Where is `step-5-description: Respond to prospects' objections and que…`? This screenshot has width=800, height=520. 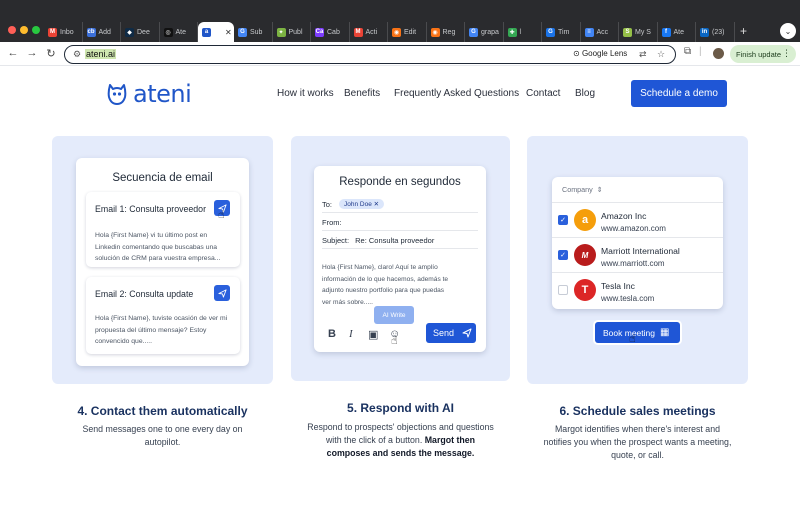 step-5-description: Respond to prospects' objections and que… is located at coordinates (400, 440).